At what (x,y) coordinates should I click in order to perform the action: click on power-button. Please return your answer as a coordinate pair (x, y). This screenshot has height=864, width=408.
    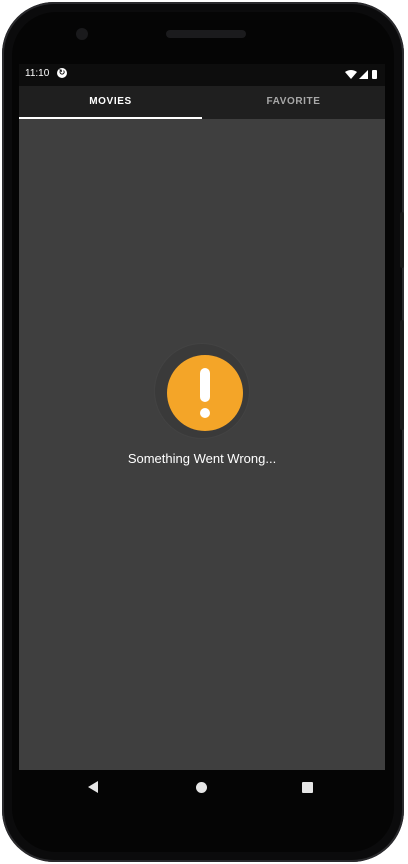
    Looking at the image, I should click on (402, 240).